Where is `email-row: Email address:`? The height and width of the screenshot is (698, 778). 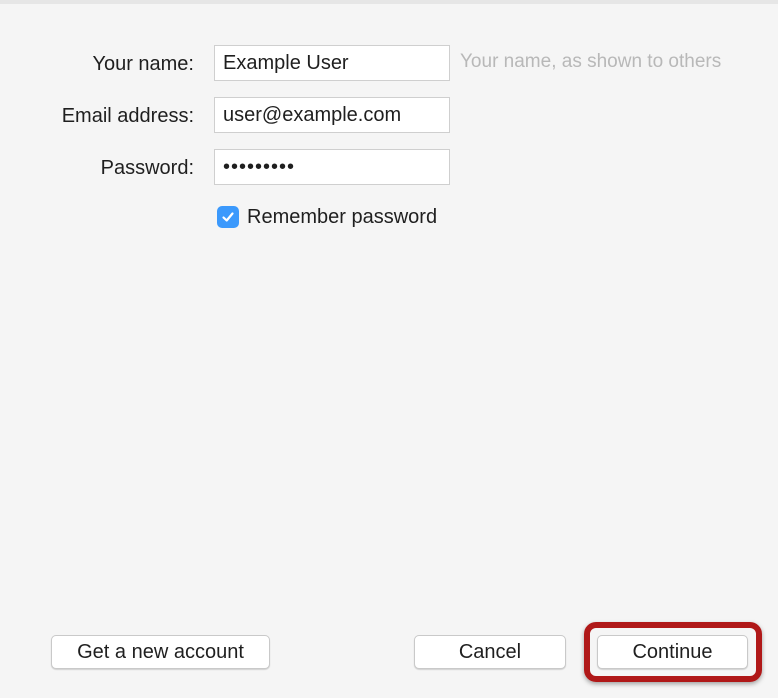 email-row: Email address: is located at coordinates (389, 115).